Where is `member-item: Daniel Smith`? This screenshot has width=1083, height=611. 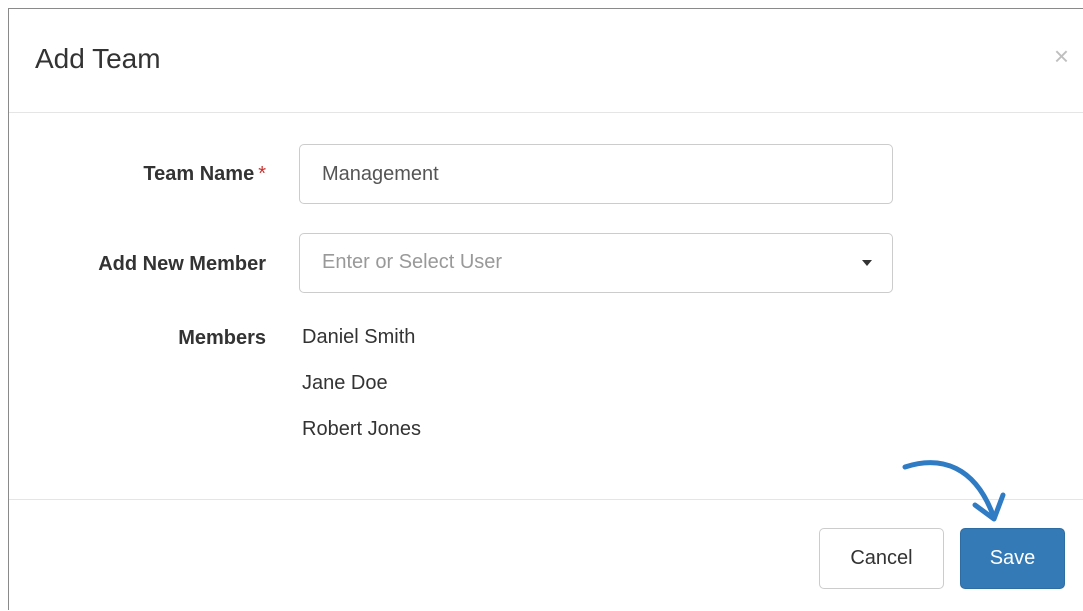 member-item: Daniel Smith is located at coordinates (359, 337).